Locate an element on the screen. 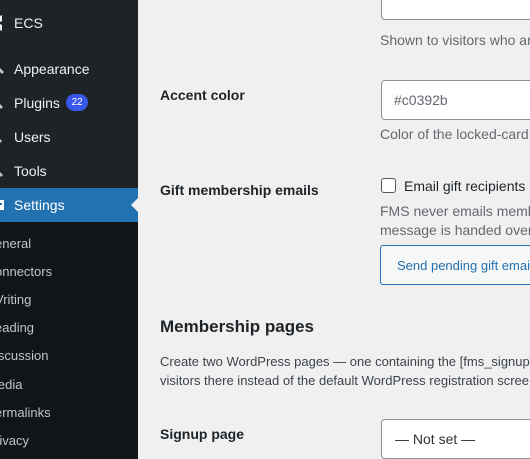 The image size is (530, 459). plug-icon is located at coordinates (3, 103).